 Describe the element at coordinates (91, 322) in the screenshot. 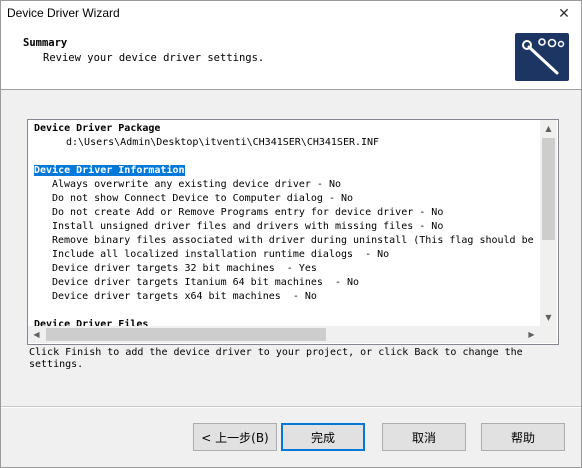

I see `summary-section-heading: Device Driver Files` at that location.